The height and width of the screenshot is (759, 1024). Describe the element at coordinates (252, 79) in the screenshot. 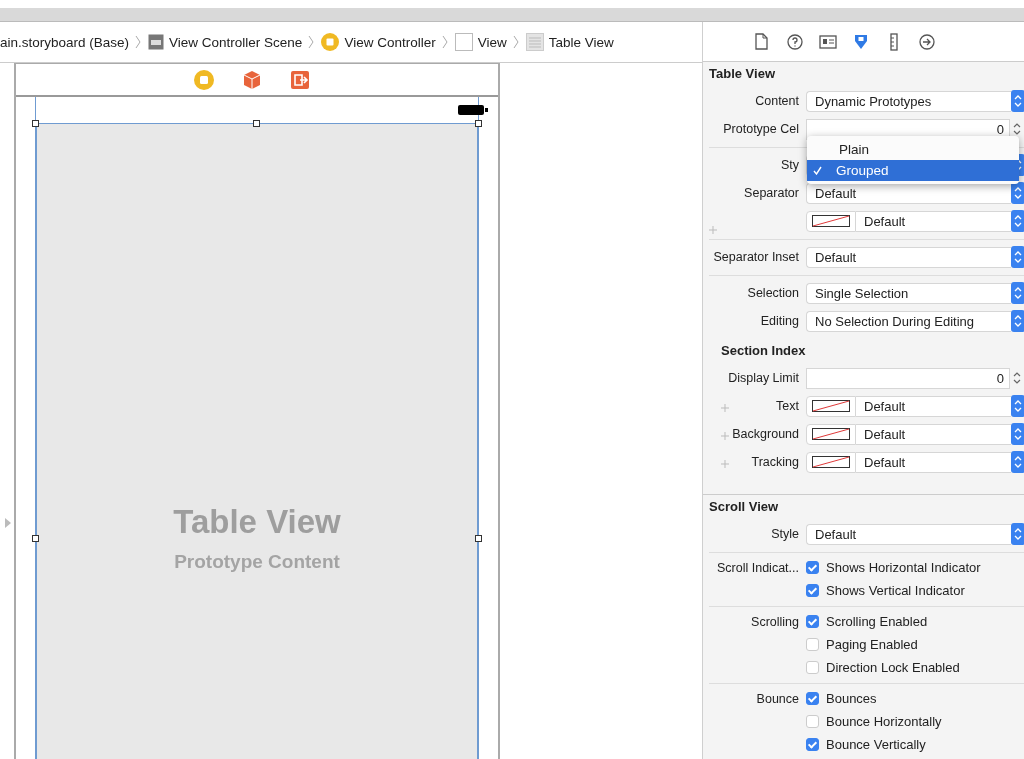

I see `cube-icon` at that location.